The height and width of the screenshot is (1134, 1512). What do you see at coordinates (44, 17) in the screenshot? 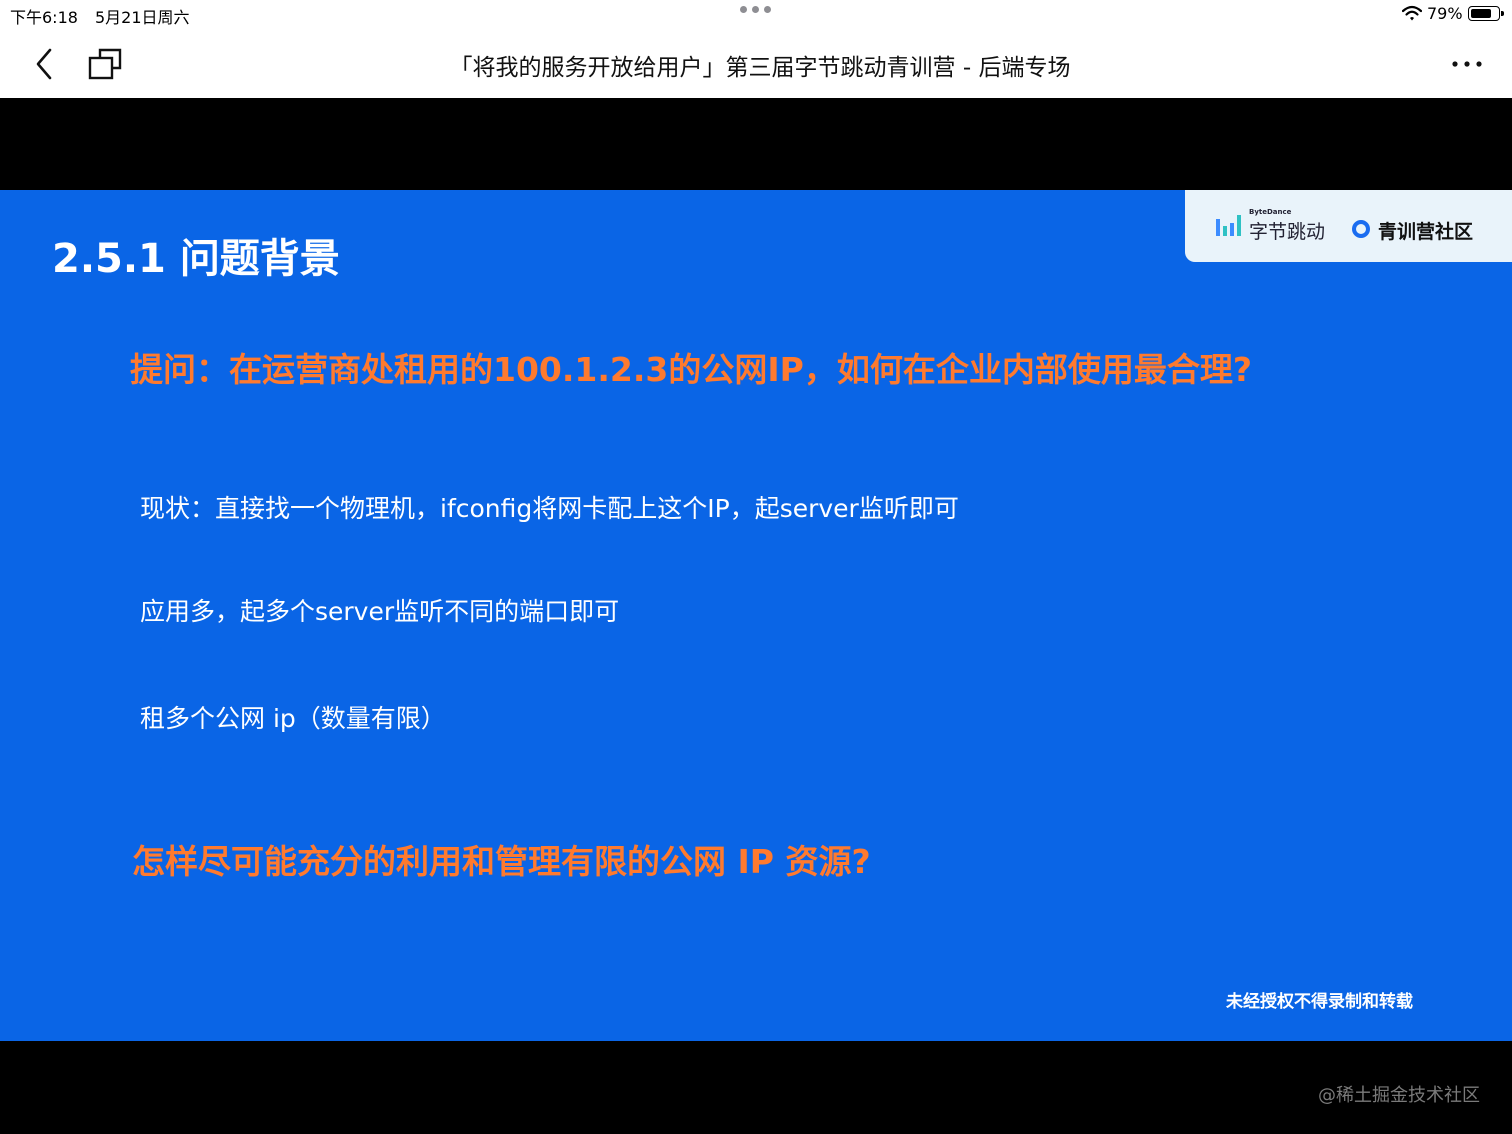
I see `status-time: 下午6:18` at bounding box center [44, 17].